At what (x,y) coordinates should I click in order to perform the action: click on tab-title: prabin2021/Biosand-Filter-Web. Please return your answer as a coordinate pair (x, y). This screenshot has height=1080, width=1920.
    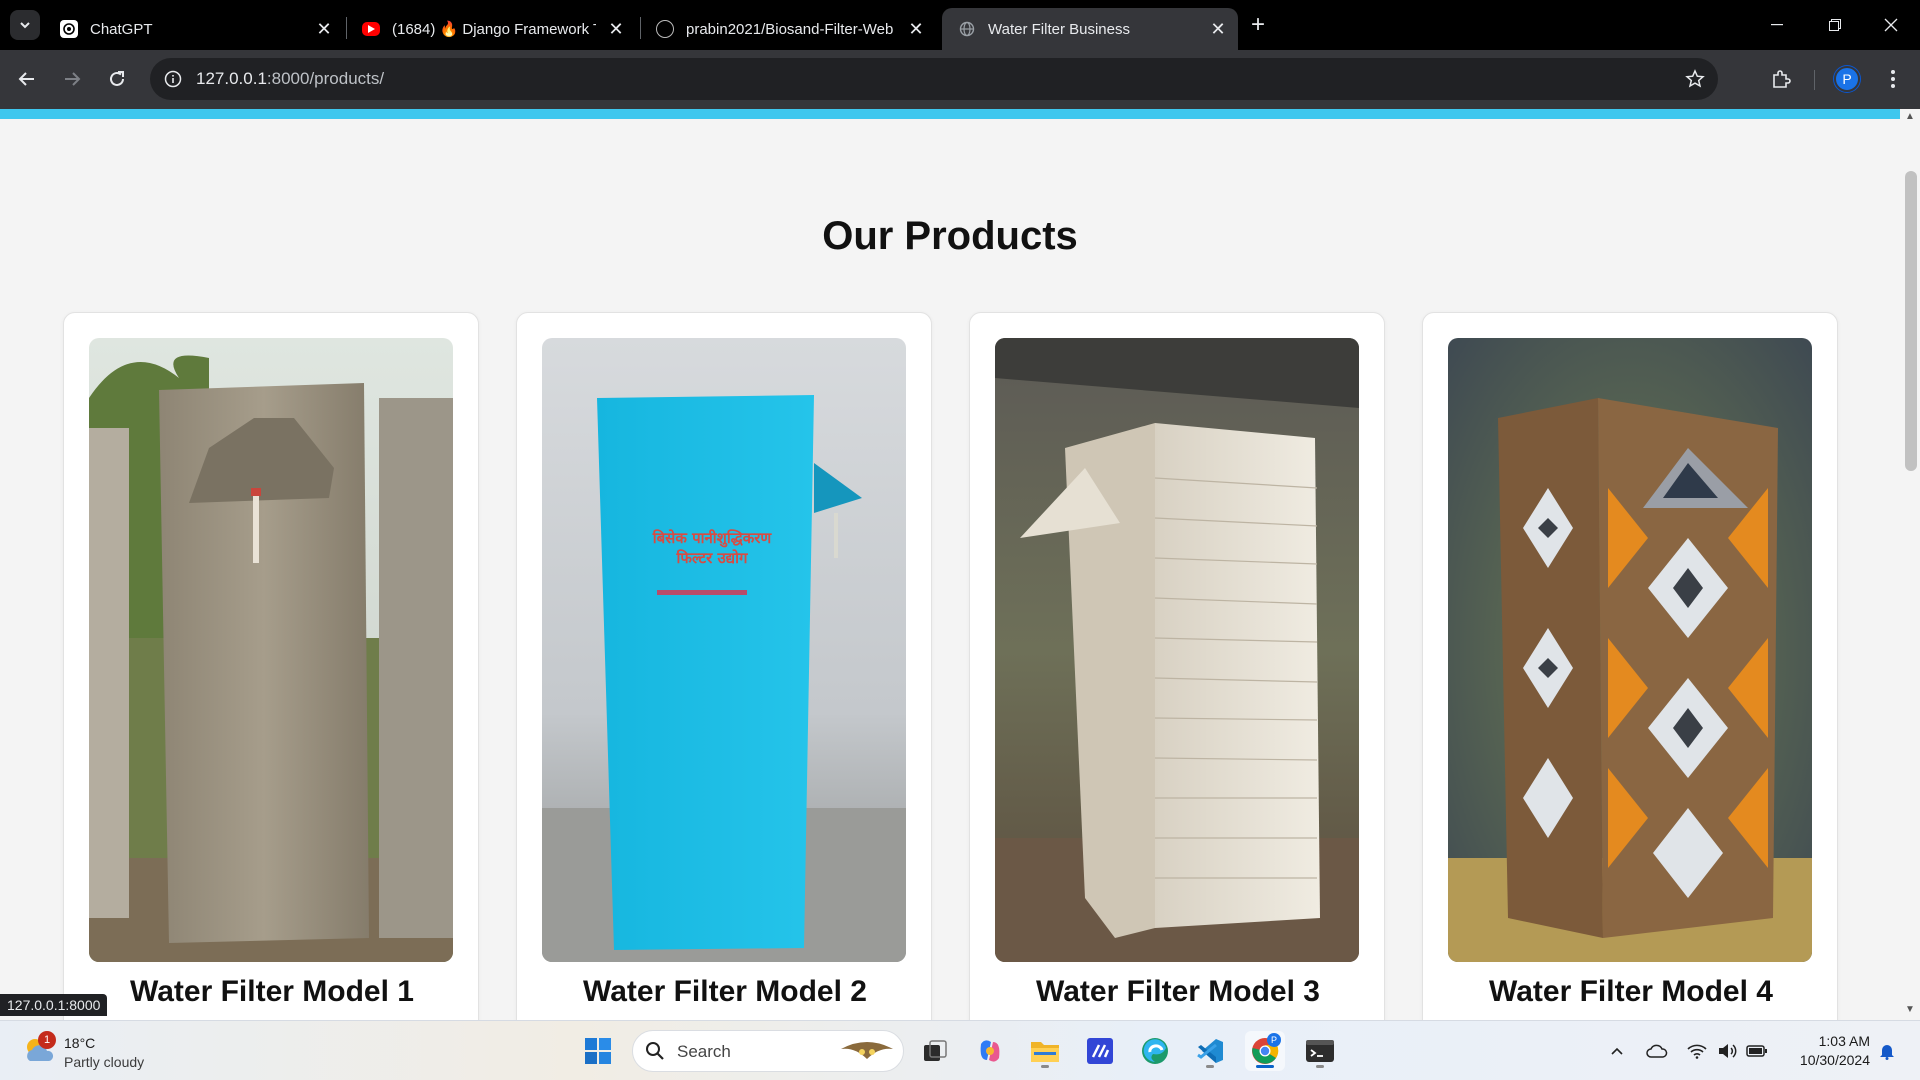
    Looking at the image, I should click on (790, 29).